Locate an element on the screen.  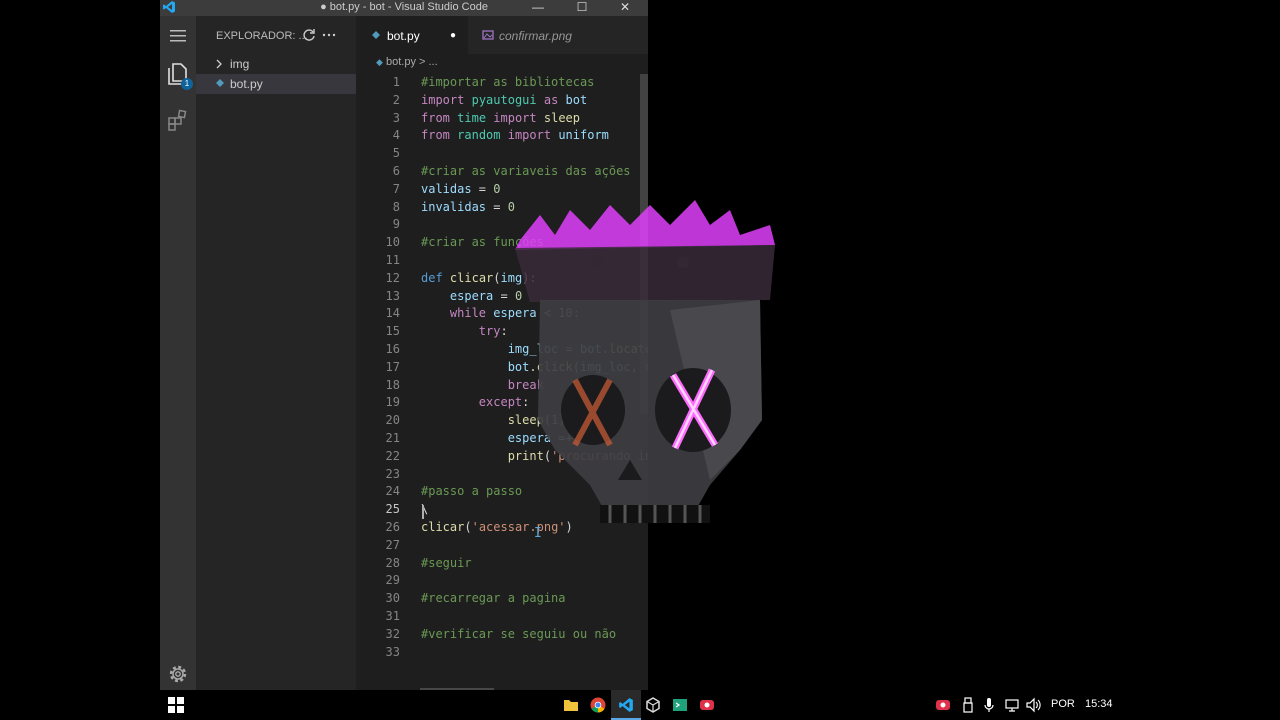
line-number: 23 is located at coordinates (392, 474).